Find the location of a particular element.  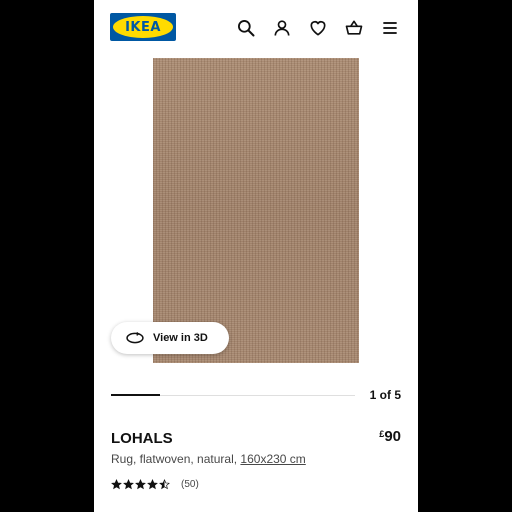

product-size-link: 160x230 cm is located at coordinates (272, 459).